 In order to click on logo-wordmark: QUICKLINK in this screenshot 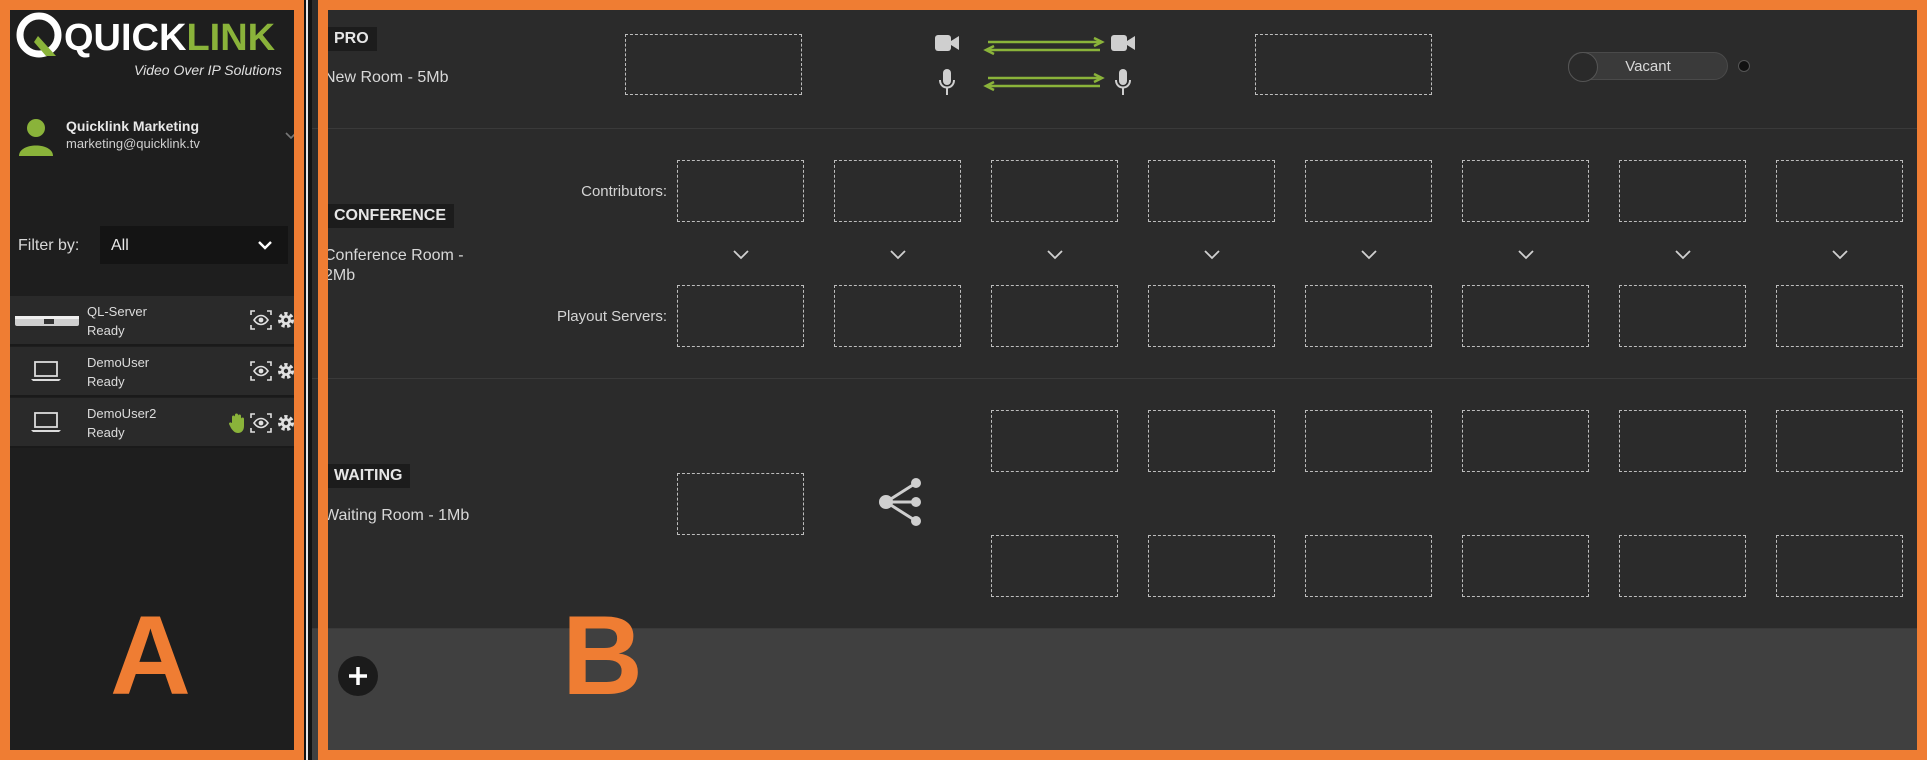, I will do `click(170, 38)`.